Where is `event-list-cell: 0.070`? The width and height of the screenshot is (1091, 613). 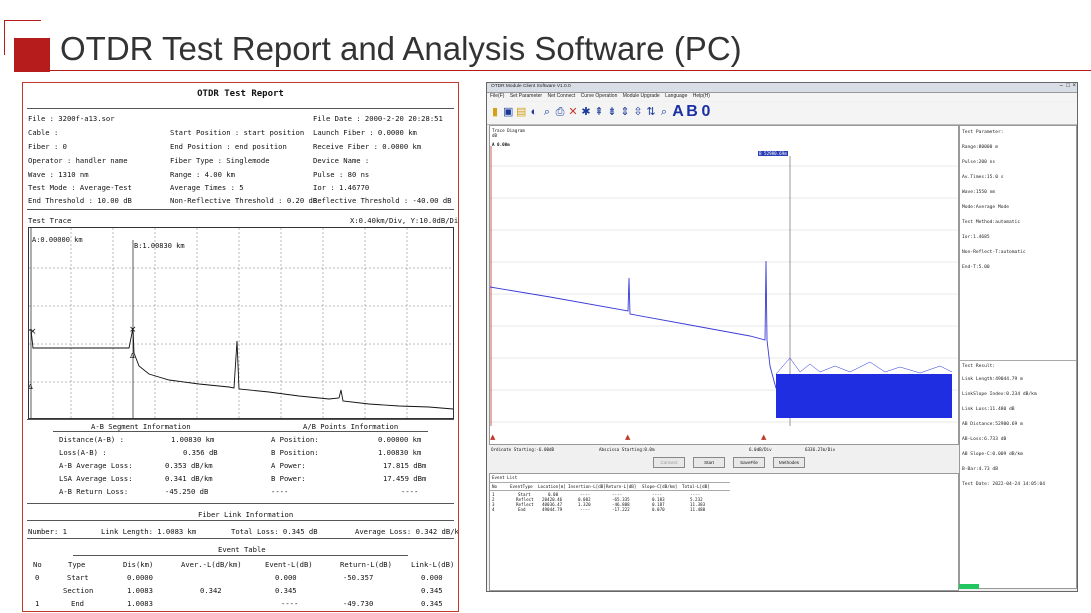 event-list-cell: 0.070 is located at coordinates (658, 509).